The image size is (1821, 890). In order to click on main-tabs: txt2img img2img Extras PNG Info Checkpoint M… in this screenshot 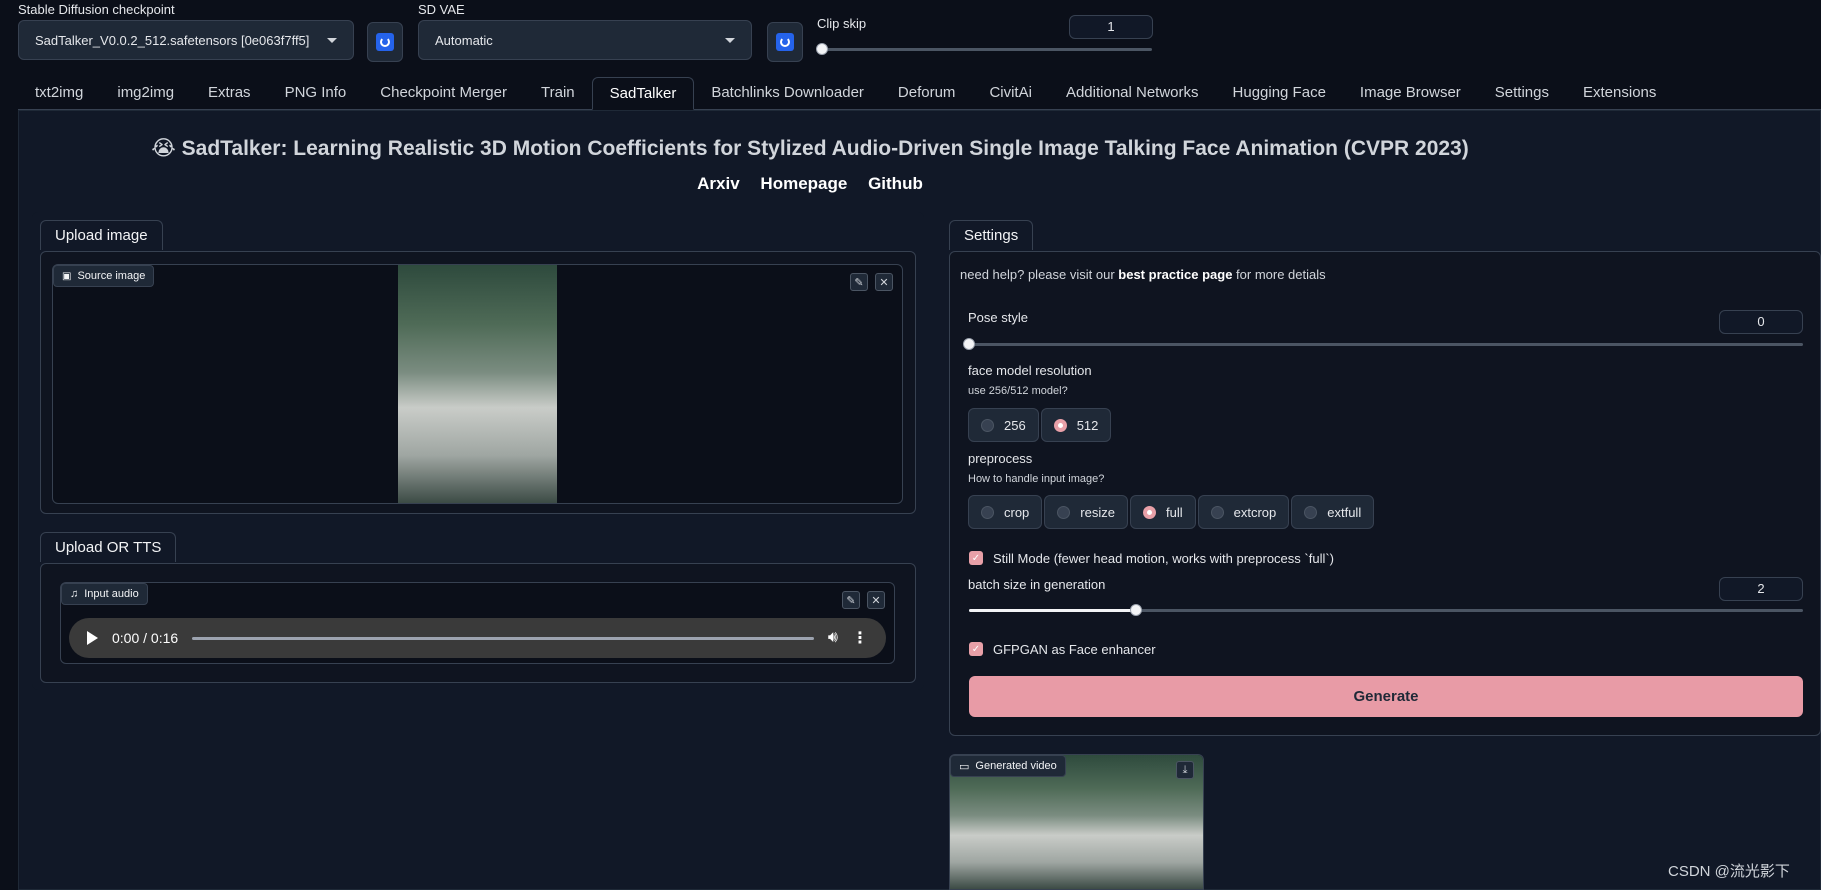, I will do `click(919, 93)`.